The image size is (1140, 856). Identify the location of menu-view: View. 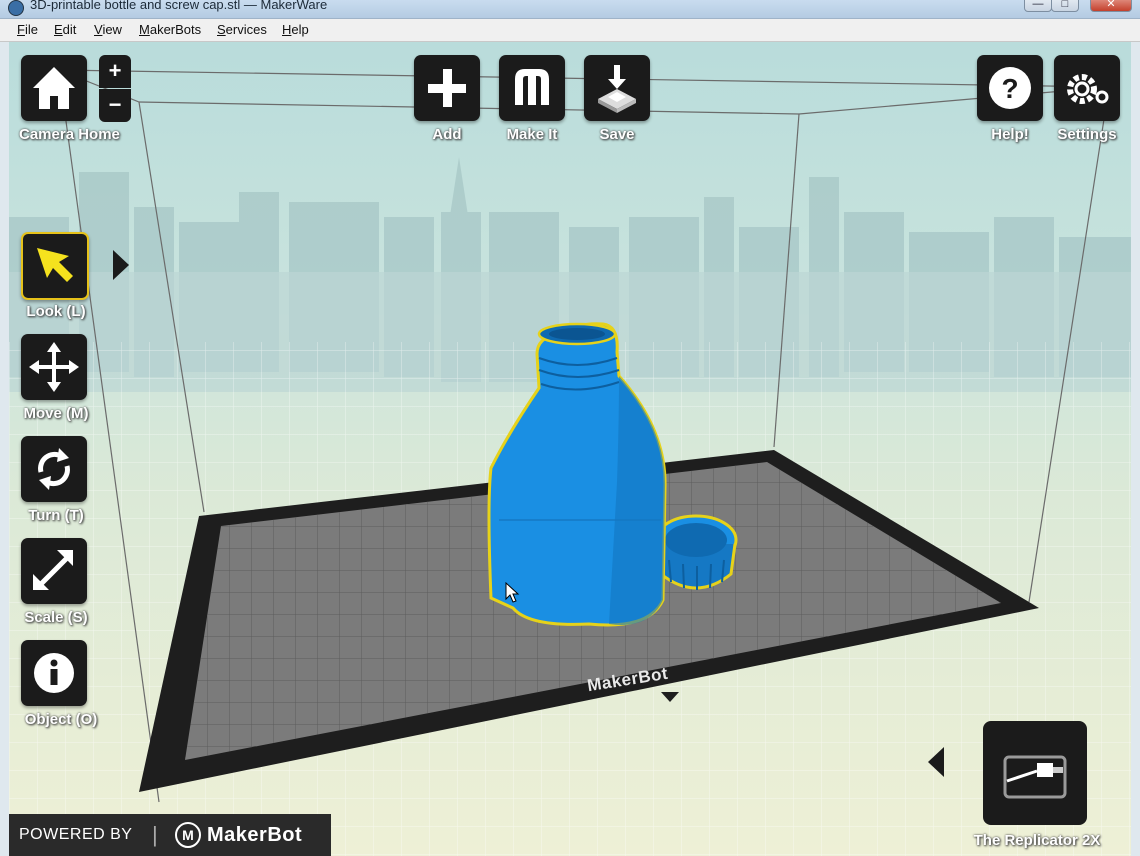
(108, 29).